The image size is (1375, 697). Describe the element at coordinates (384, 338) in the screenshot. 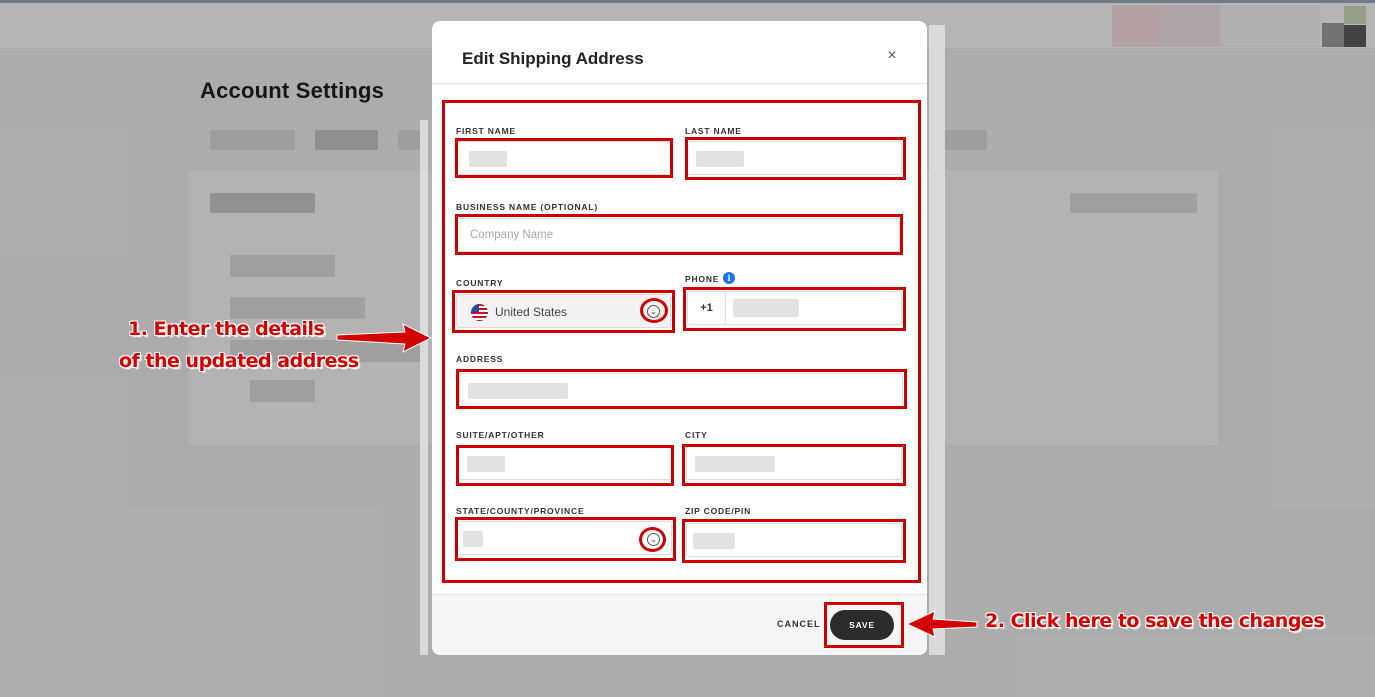

I see `step1-arrow-icon` at that location.